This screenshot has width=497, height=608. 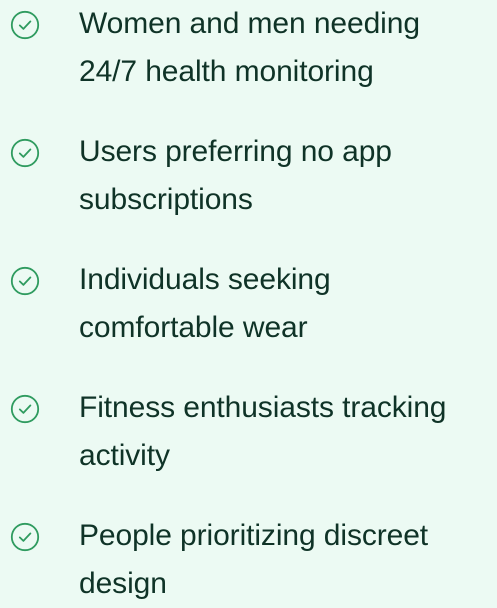 I want to click on list-item: Fitness enthusiasts tracking activity, so click(x=248, y=429).